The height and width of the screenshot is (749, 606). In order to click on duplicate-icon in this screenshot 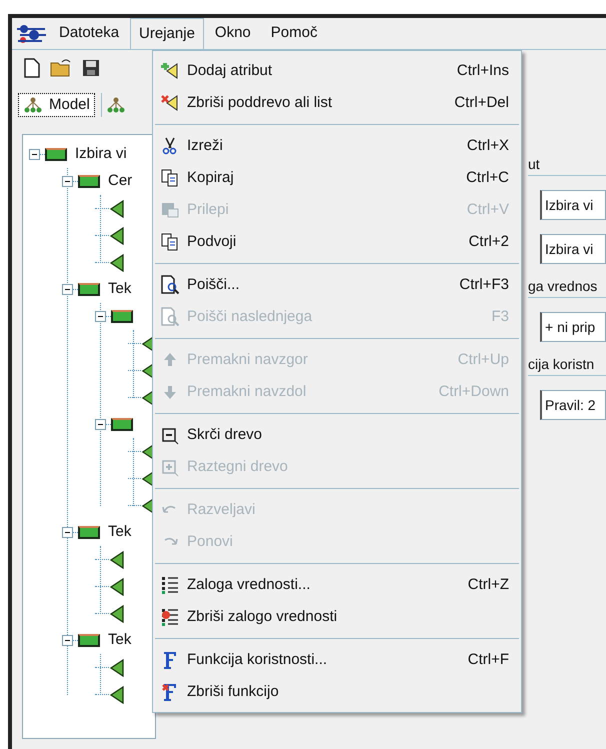, I will do `click(170, 242)`.